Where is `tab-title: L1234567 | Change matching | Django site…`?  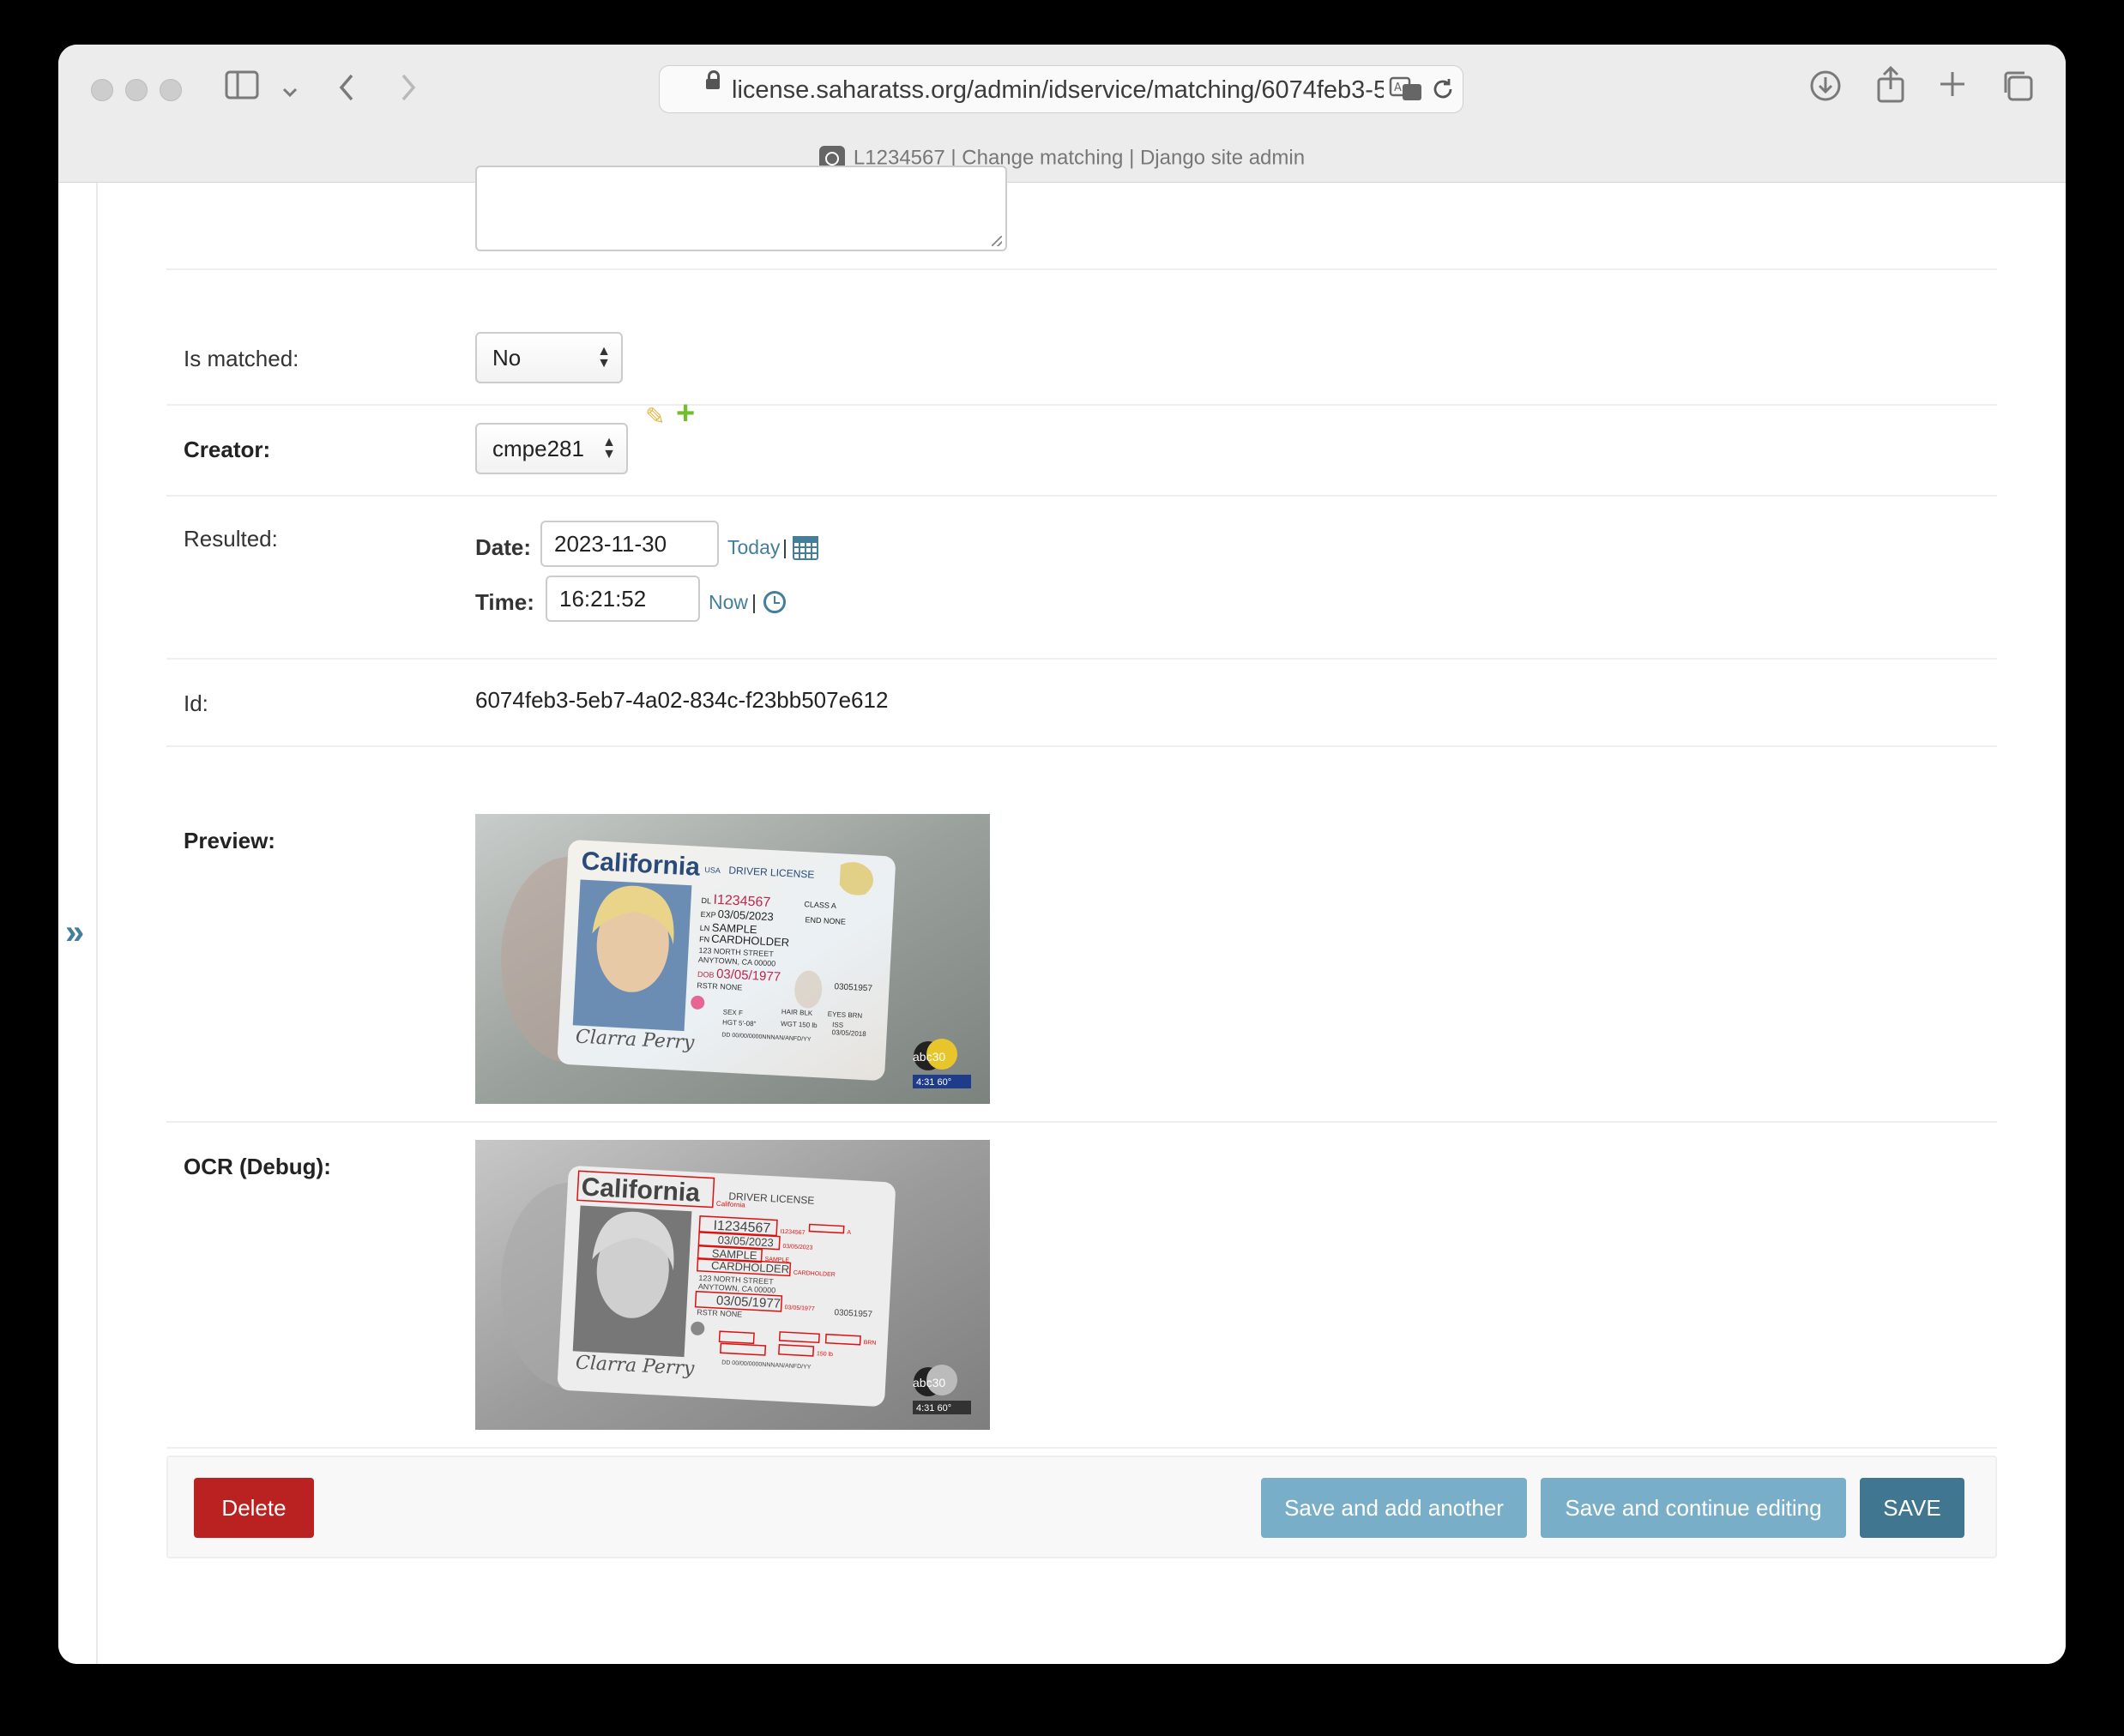
tab-title: L1234567 | Change matching | Django site… is located at coordinates (1062, 159).